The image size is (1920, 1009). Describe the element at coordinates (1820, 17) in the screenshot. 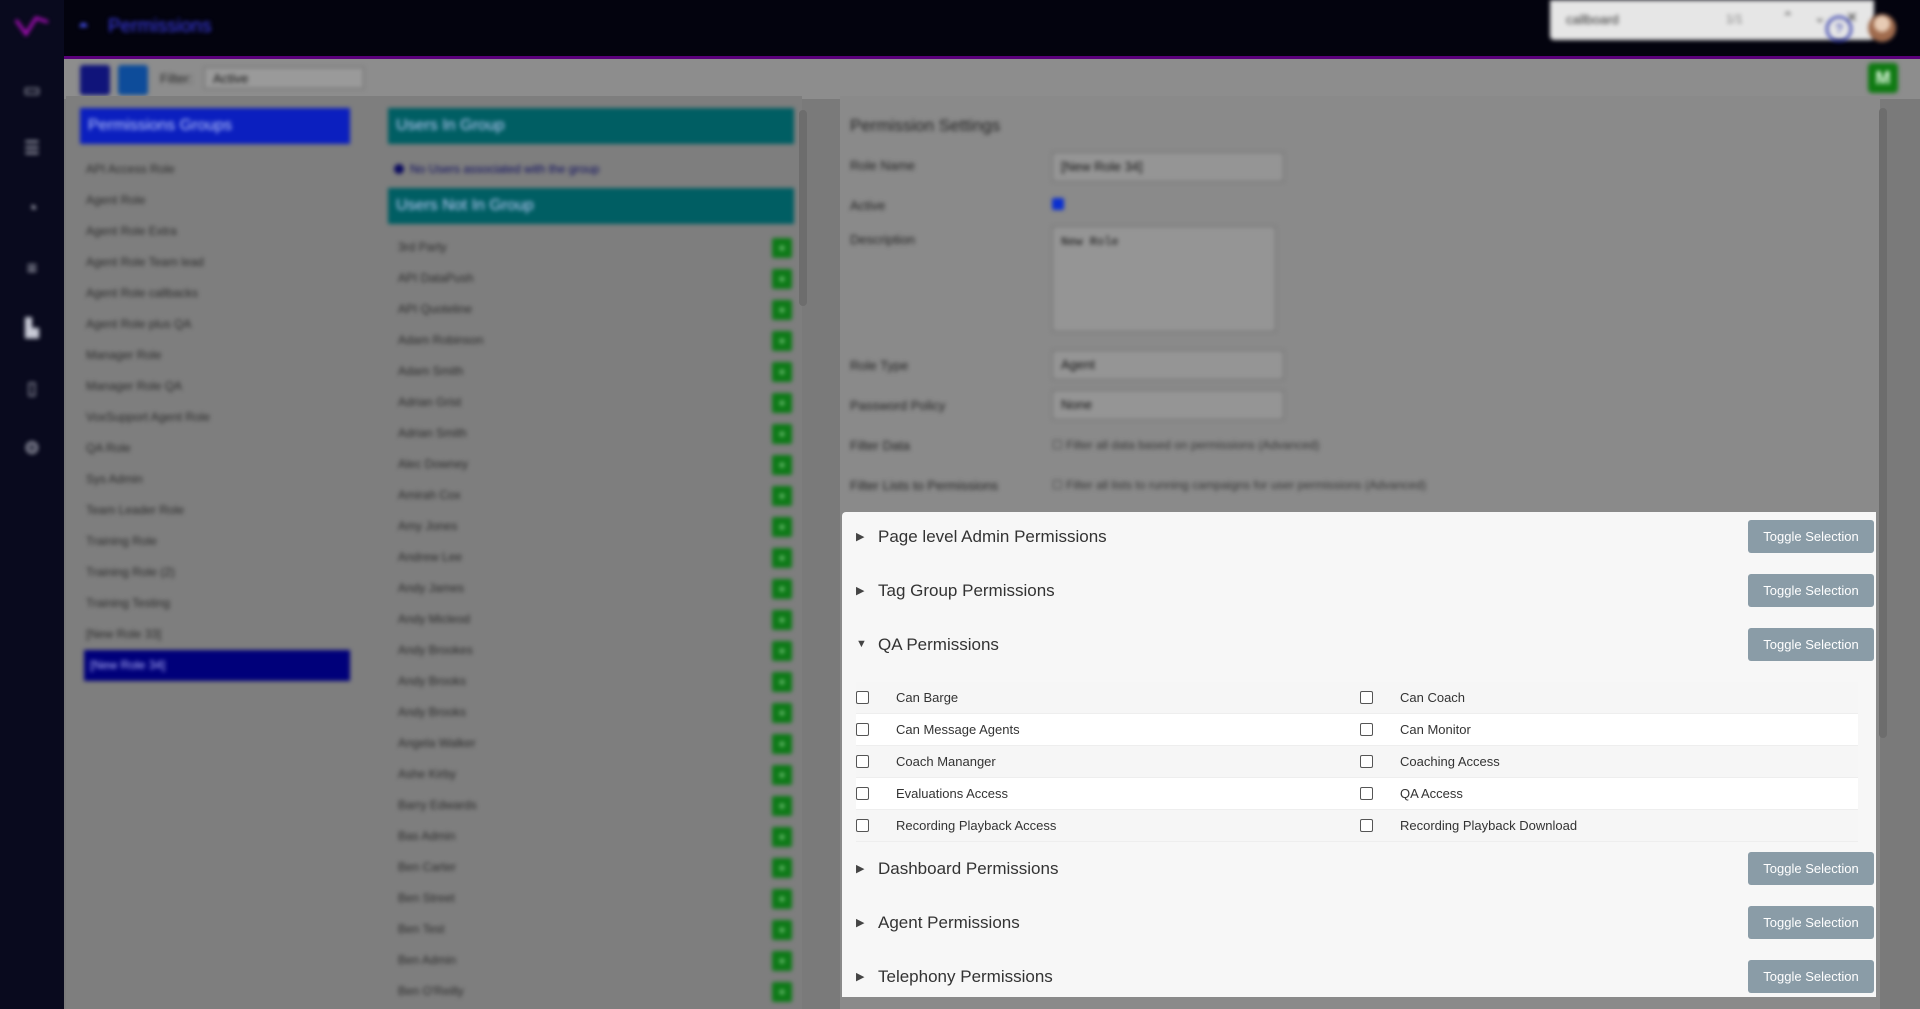

I see `find-next-icon: ⌄` at that location.